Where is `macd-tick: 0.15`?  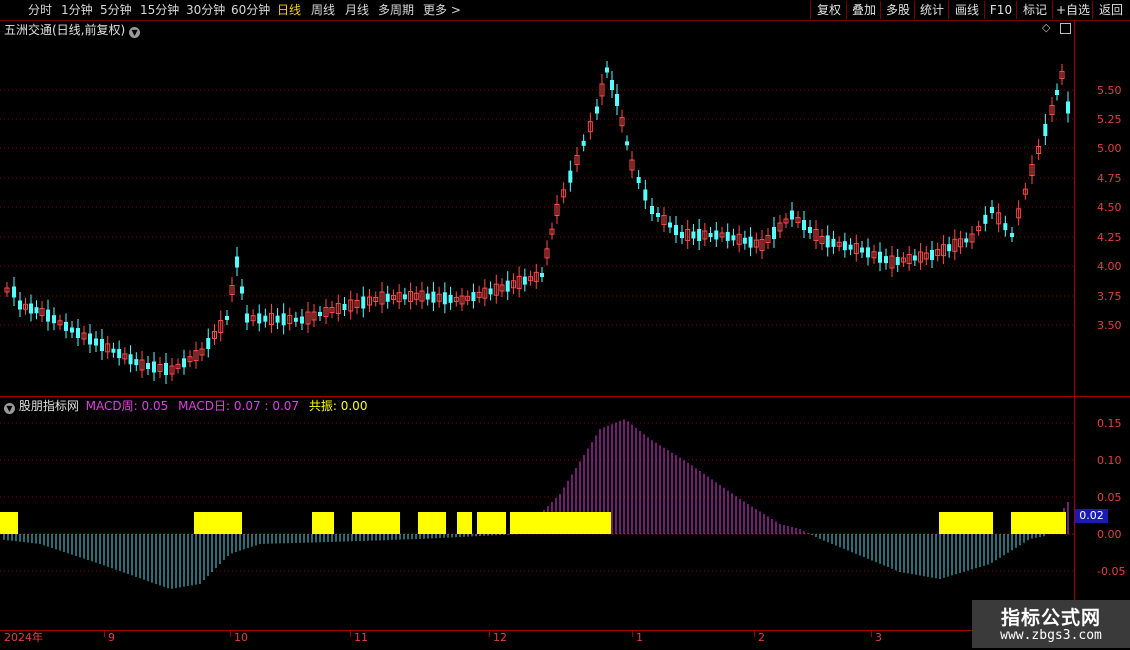
macd-tick: 0.15 is located at coordinates (1109, 423).